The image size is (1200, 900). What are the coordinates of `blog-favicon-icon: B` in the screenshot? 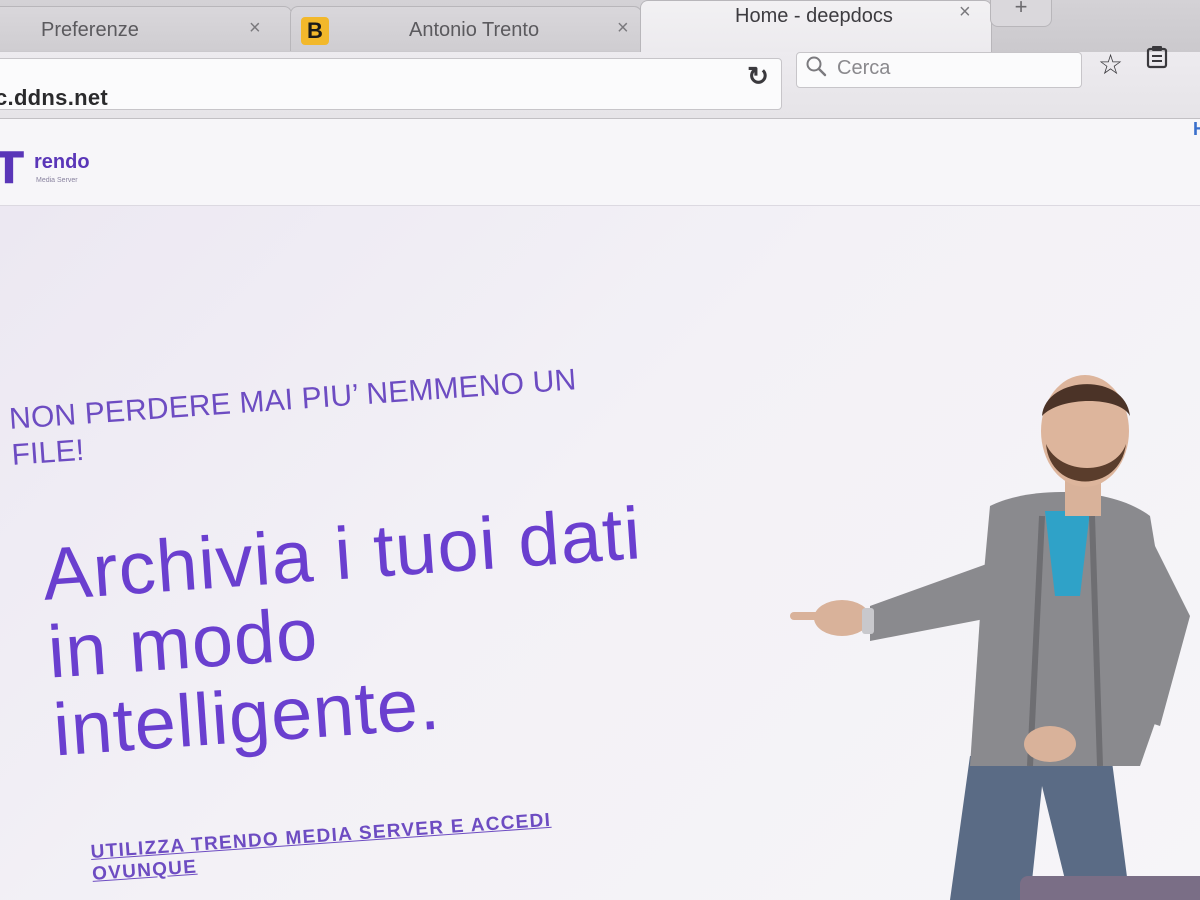 It's located at (315, 31).